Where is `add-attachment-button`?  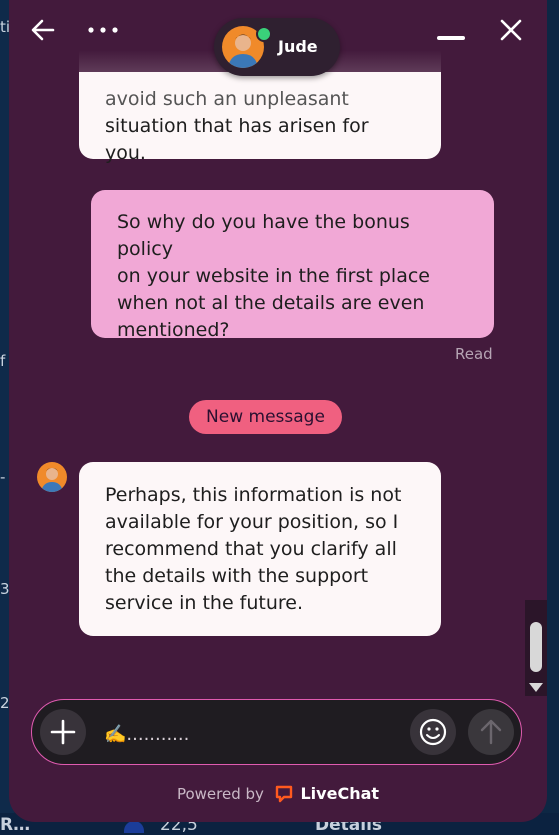 add-attachment-button is located at coordinates (63, 732).